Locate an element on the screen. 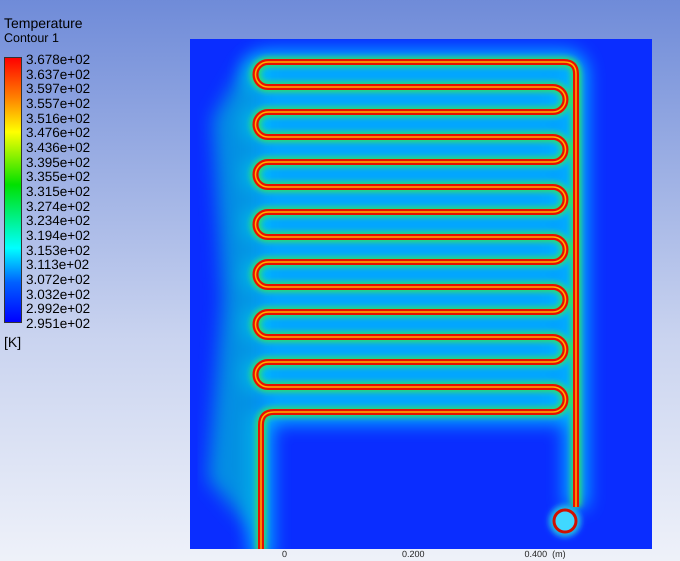 The image size is (680, 561). scale-value-label: 3.355e+02 is located at coordinates (58, 177).